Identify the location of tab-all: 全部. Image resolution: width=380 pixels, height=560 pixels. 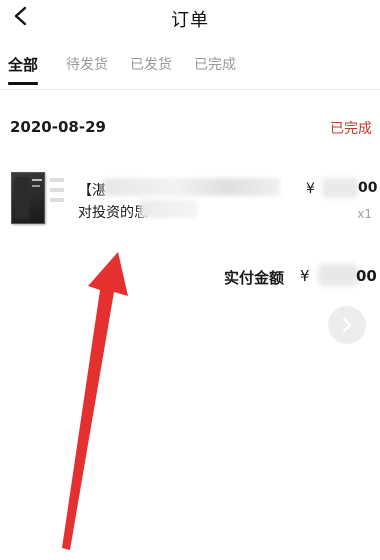
(23, 64).